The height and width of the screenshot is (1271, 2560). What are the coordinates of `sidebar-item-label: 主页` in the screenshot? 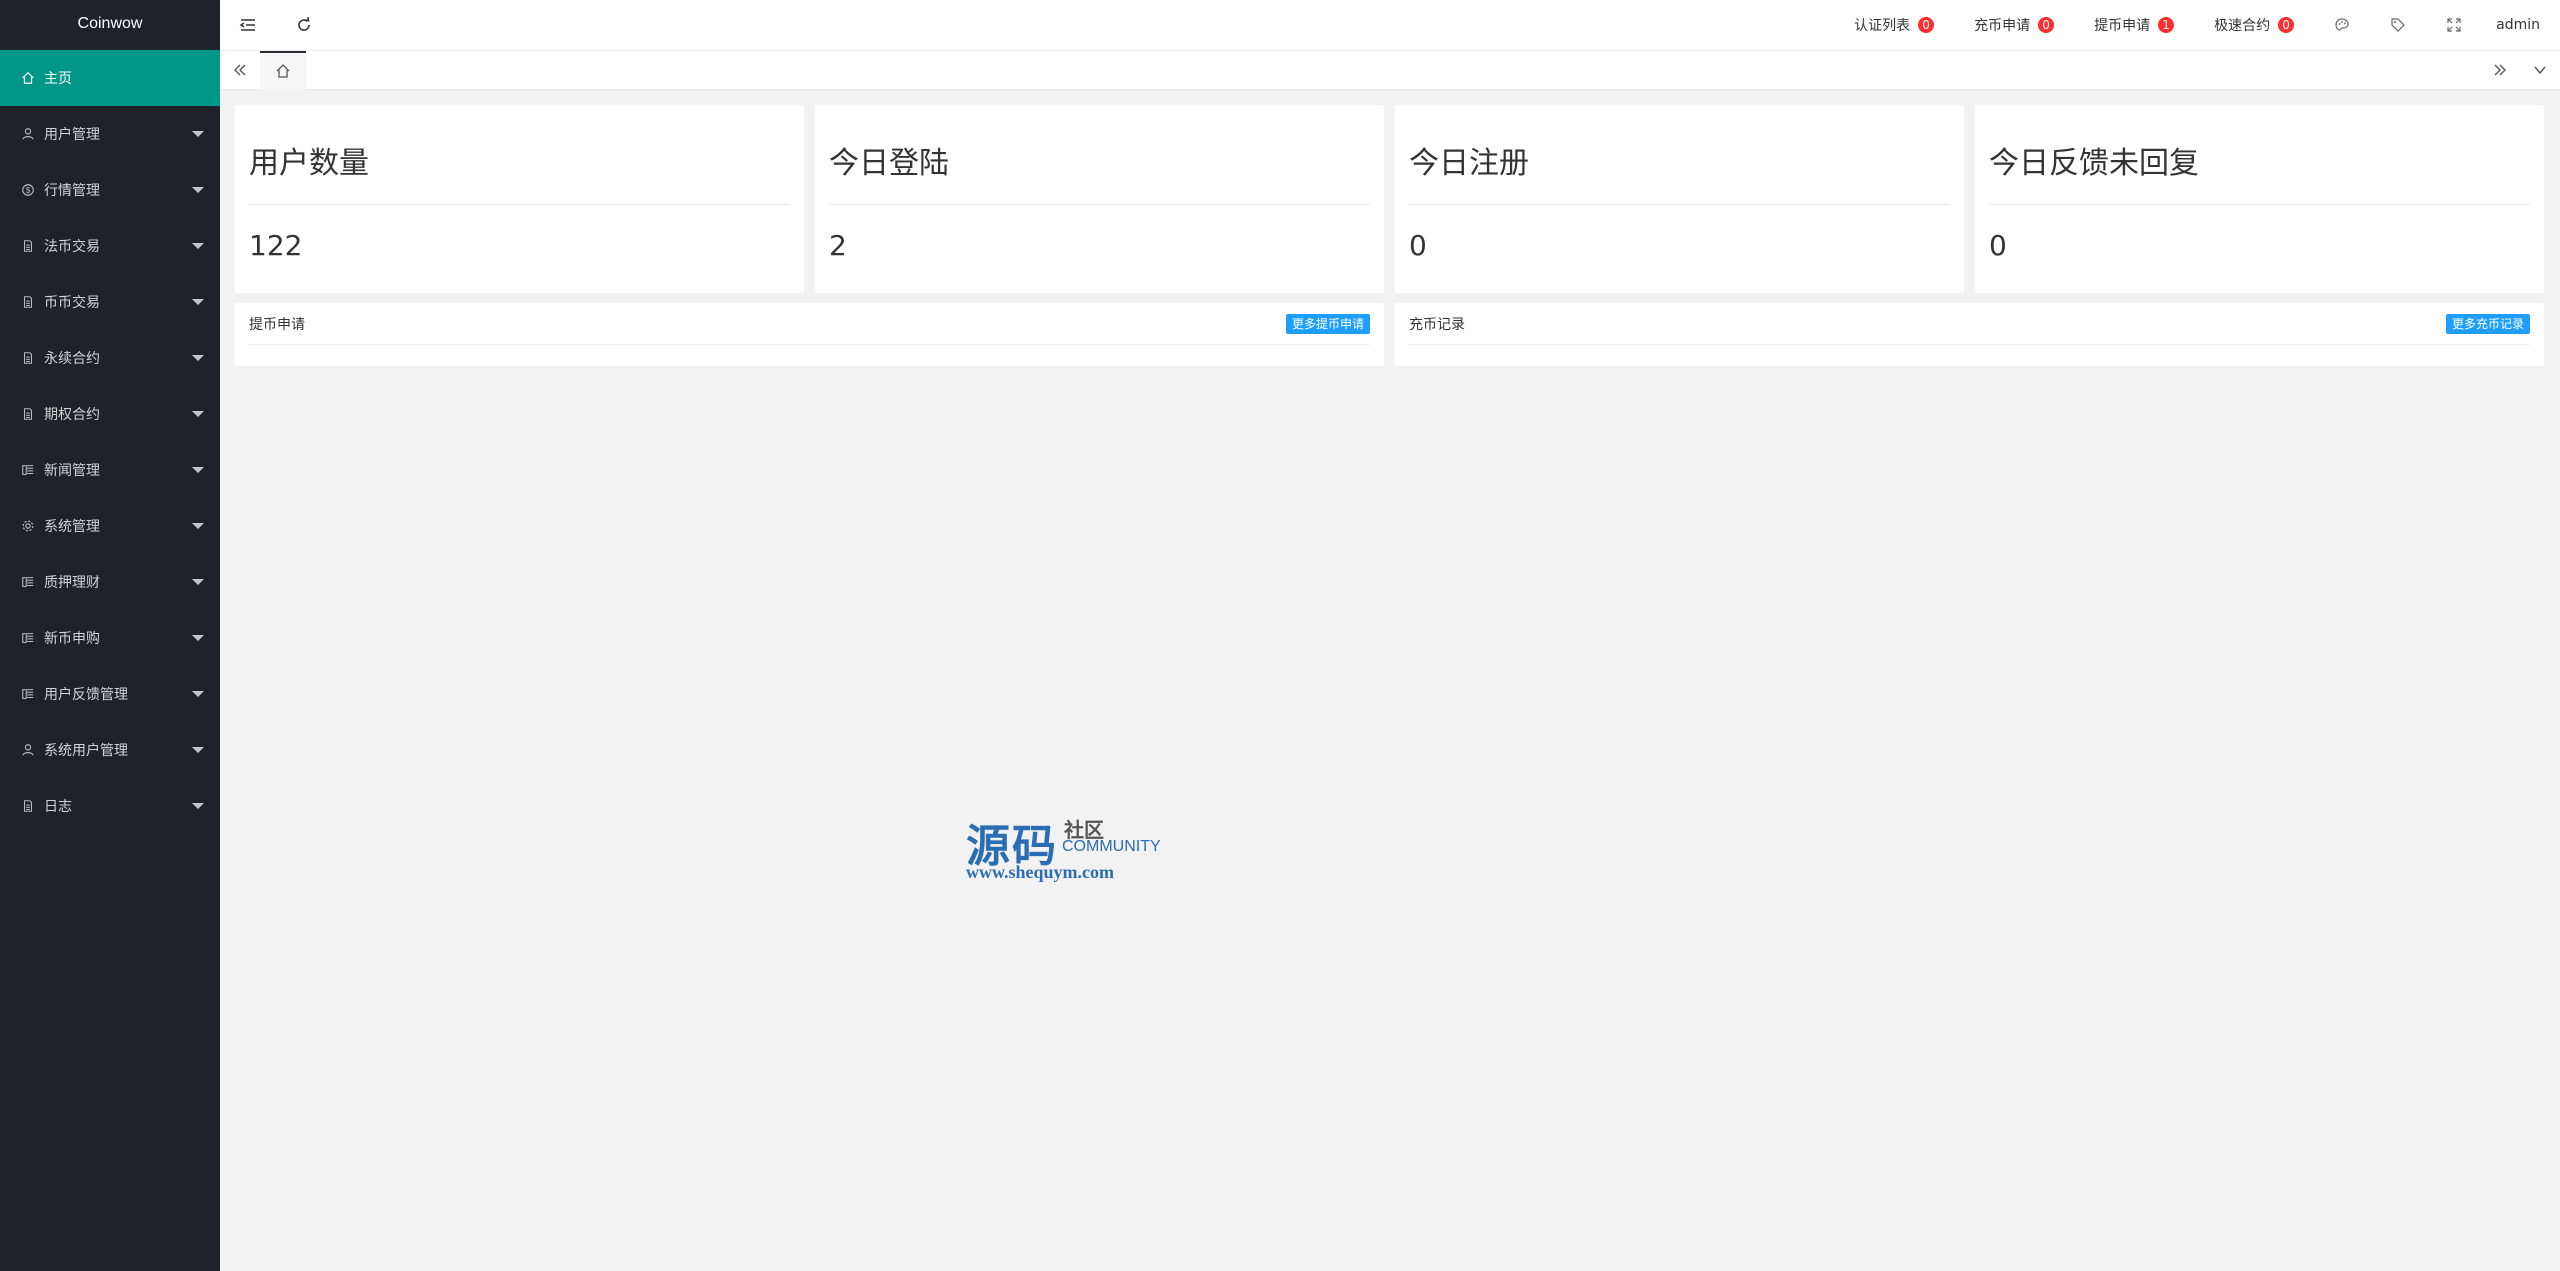 It's located at (58, 79).